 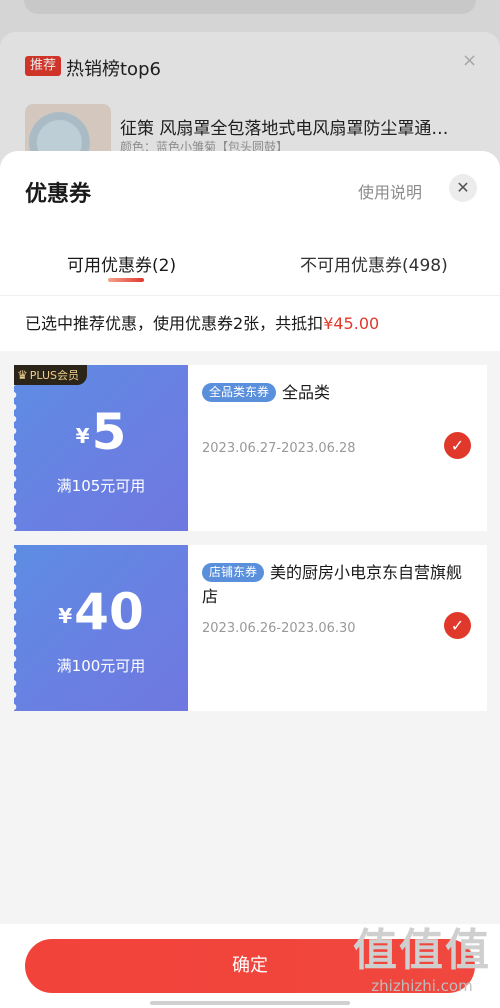 I want to click on watermark-url: zhizhizhi.com, so click(x=422, y=986).